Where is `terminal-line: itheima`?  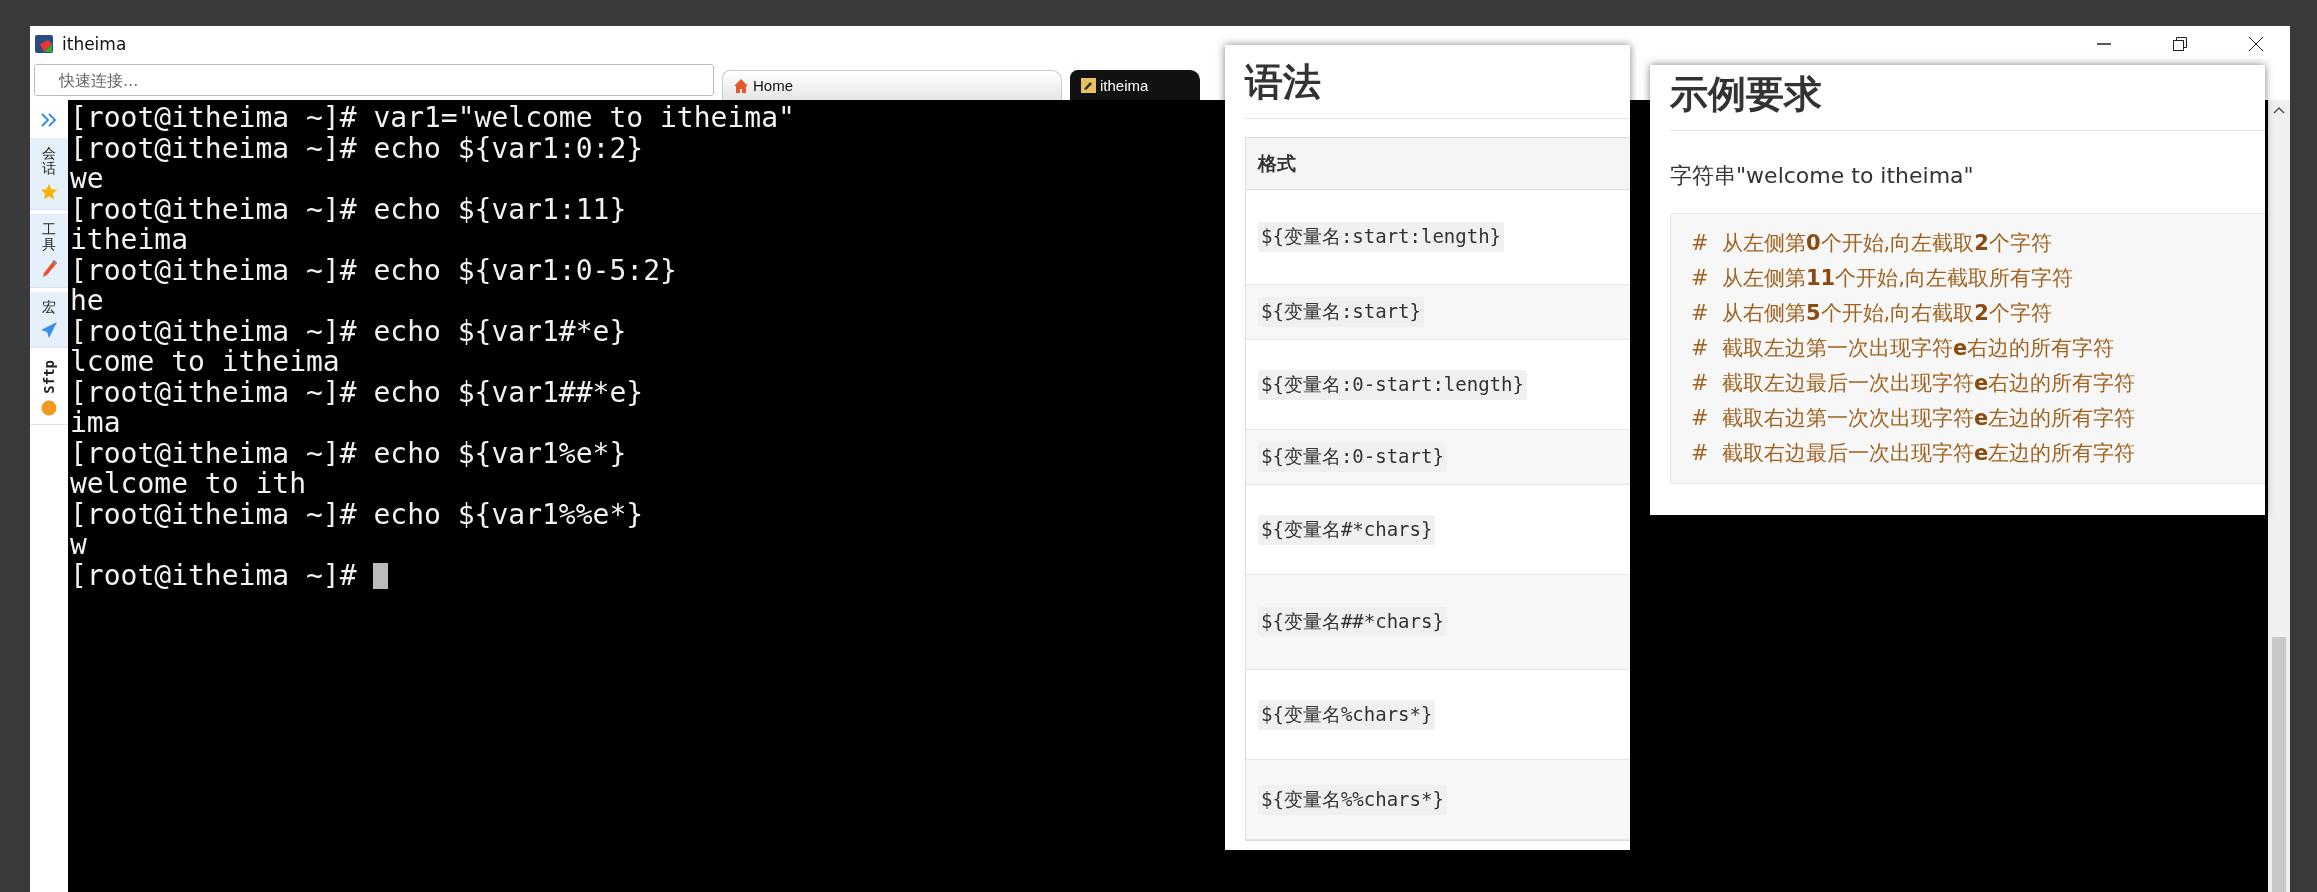
terminal-line: itheima is located at coordinates (129, 240).